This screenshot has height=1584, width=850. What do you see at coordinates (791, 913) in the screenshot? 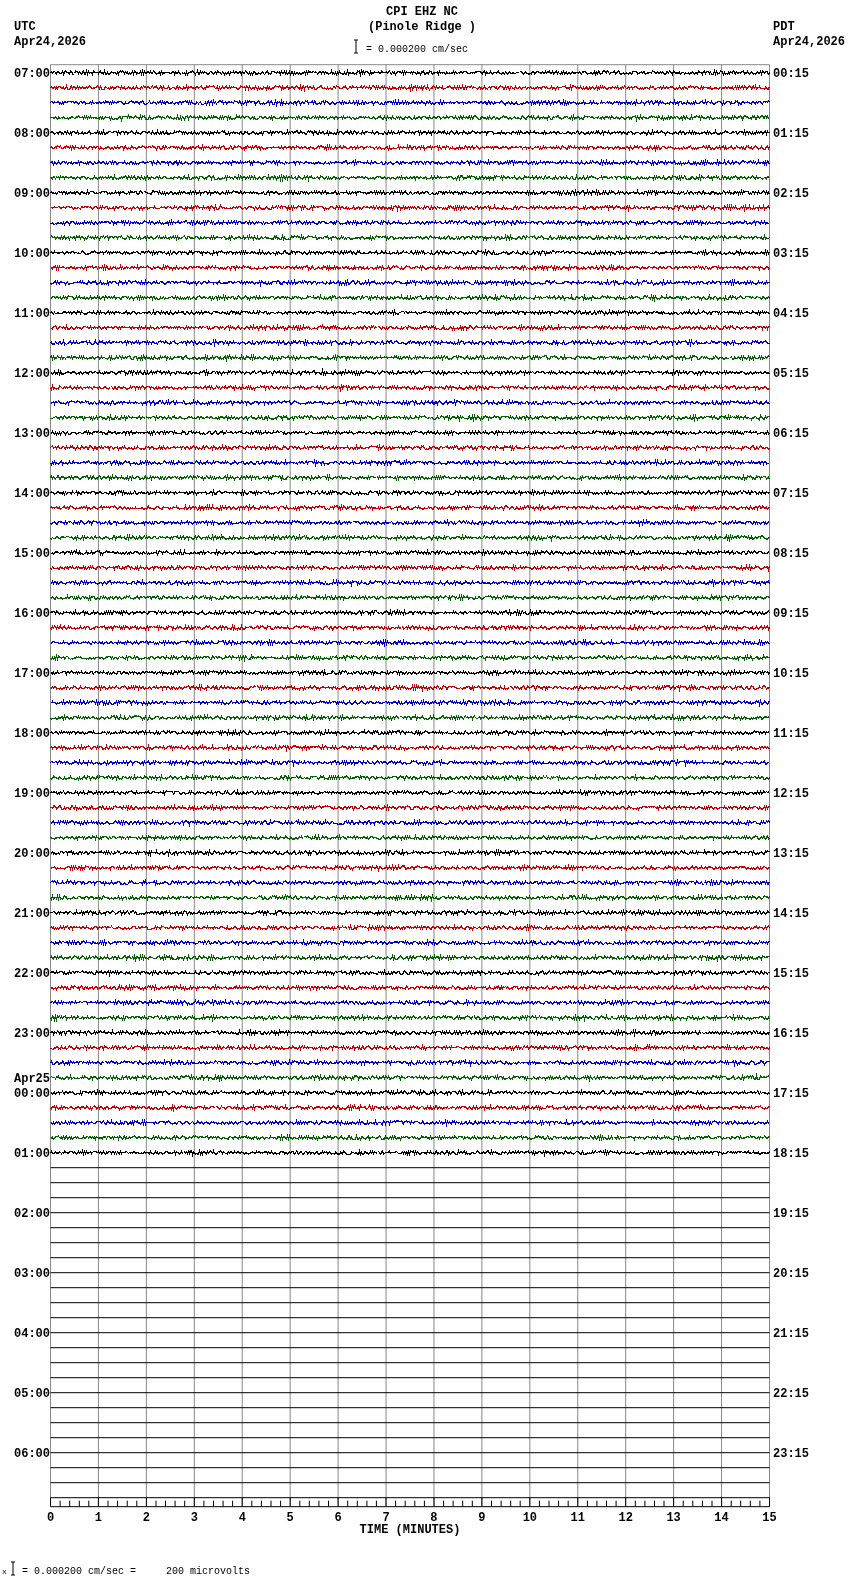
I see `pdt-time-label: 14:15` at bounding box center [791, 913].